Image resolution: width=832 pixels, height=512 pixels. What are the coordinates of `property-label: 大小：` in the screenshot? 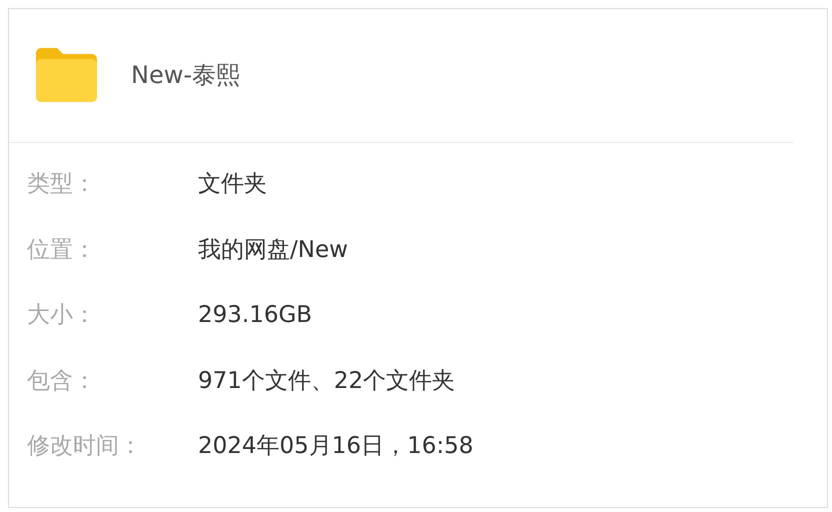 It's located at (62, 315).